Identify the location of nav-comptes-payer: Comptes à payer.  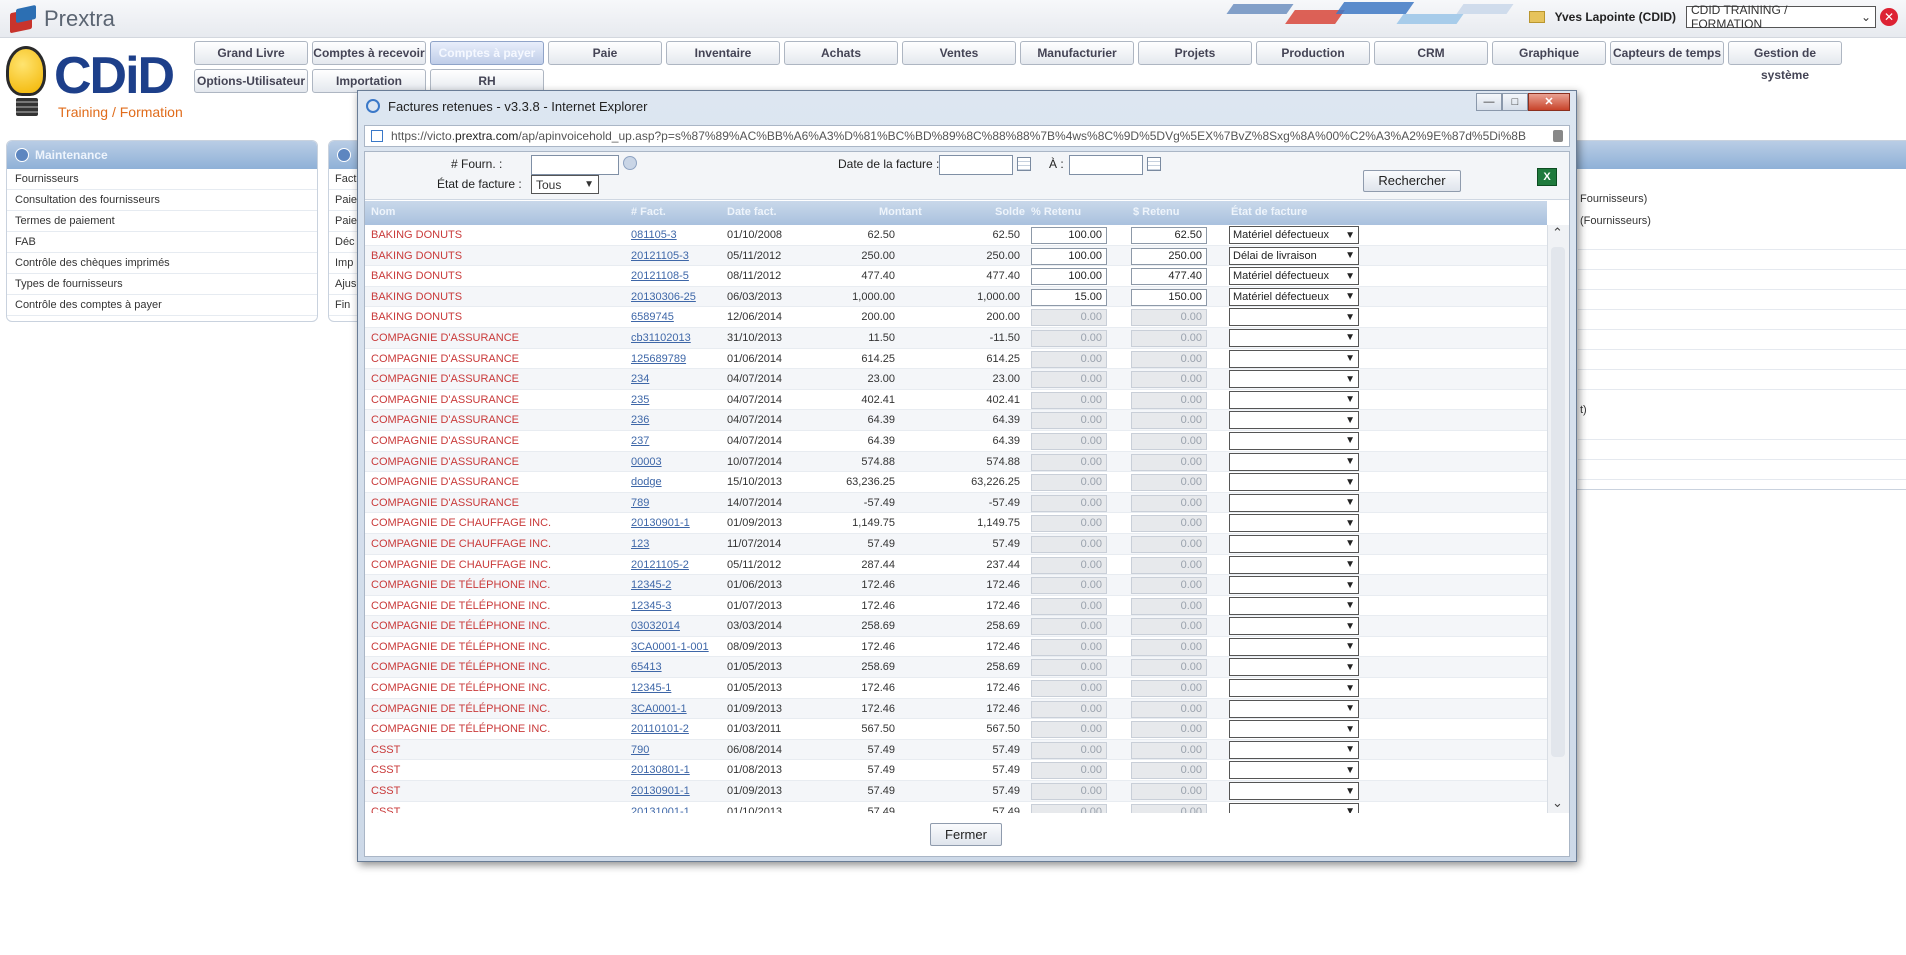
(487, 53).